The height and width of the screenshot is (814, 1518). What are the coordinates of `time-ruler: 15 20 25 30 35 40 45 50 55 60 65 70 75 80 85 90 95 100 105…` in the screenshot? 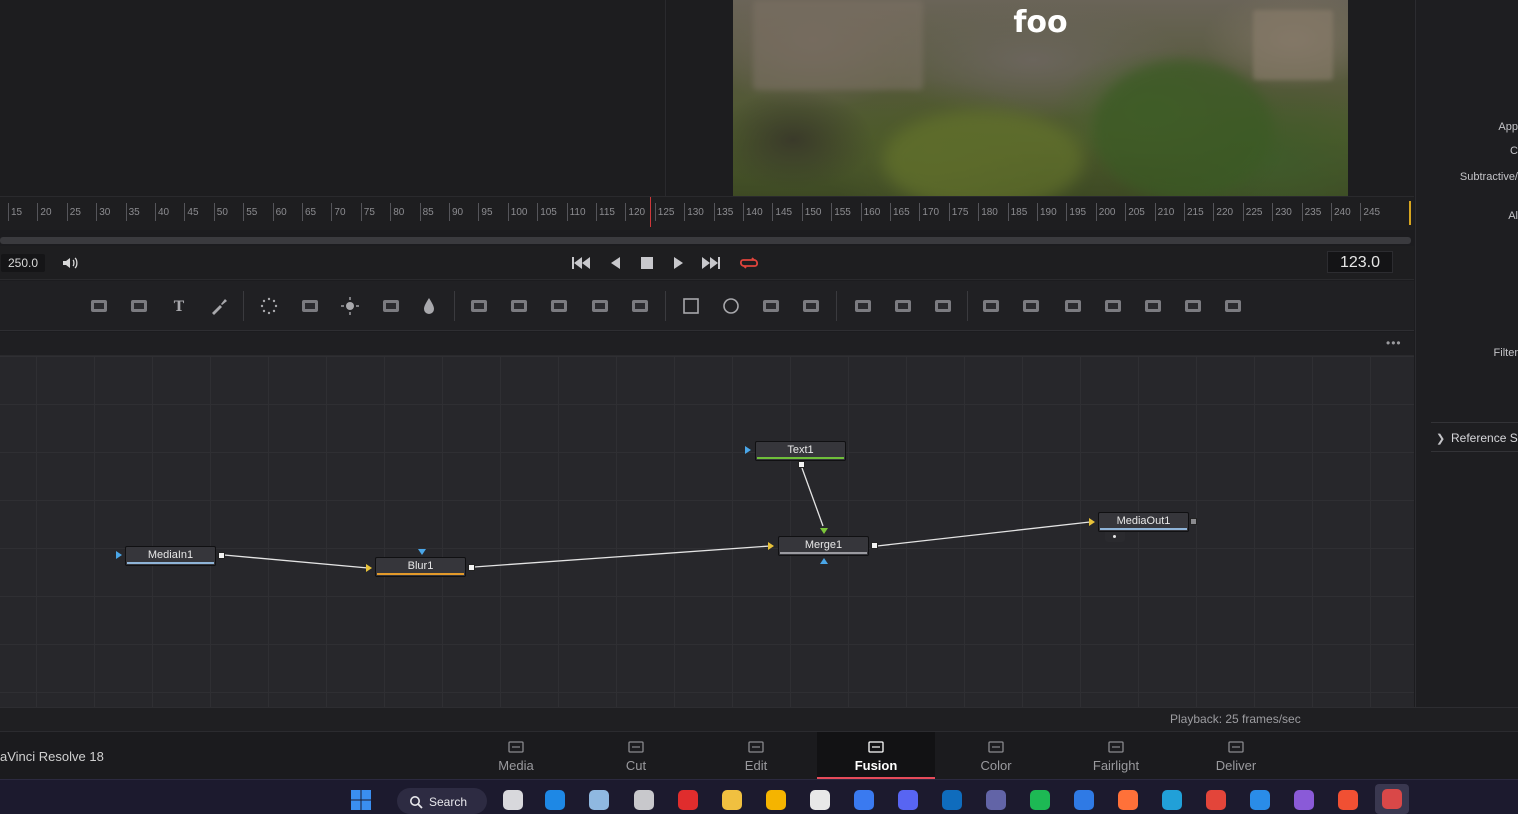 It's located at (707, 213).